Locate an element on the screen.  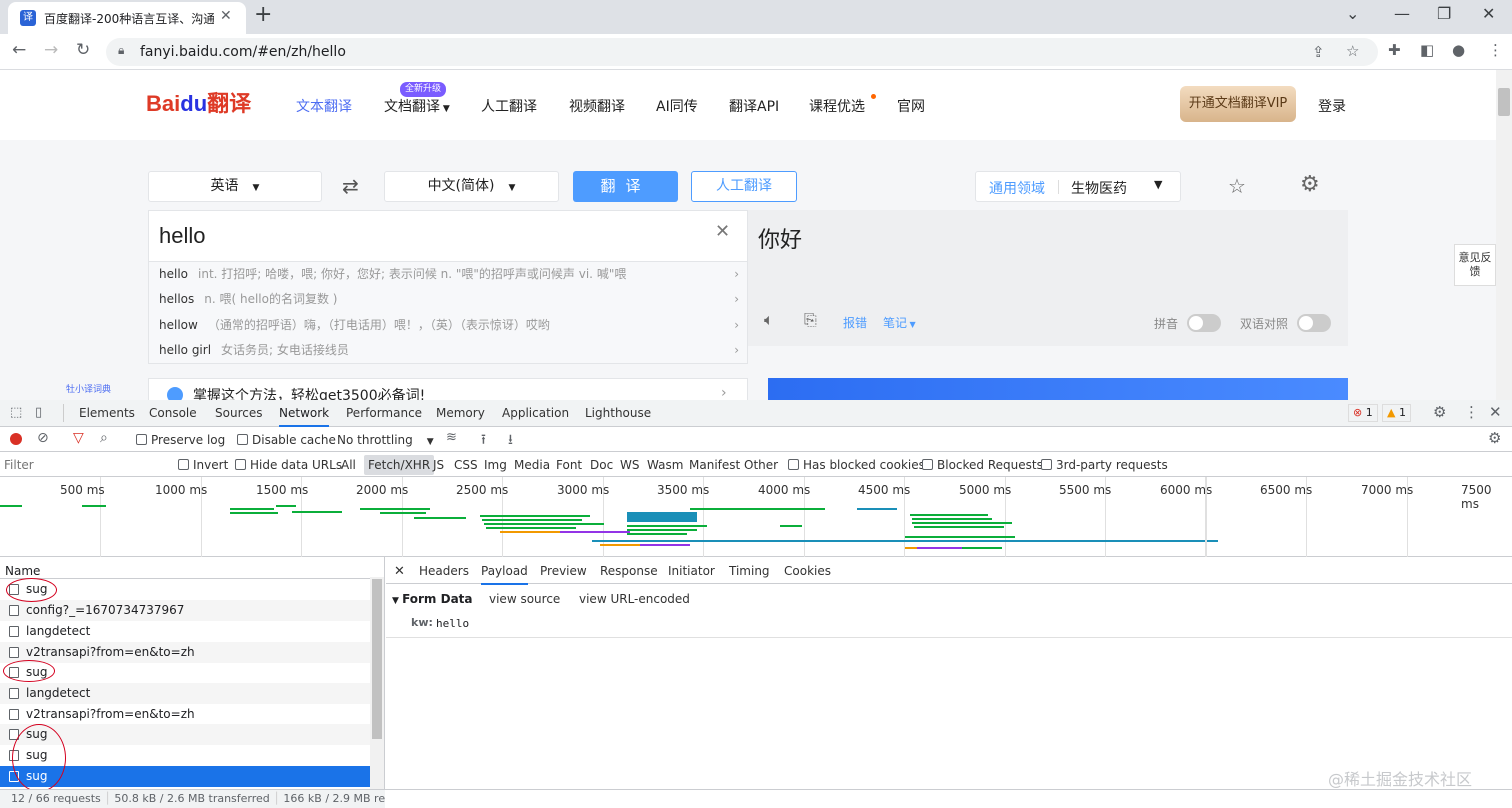
nav-video-translation: 视频翻译 is located at coordinates (597, 106).